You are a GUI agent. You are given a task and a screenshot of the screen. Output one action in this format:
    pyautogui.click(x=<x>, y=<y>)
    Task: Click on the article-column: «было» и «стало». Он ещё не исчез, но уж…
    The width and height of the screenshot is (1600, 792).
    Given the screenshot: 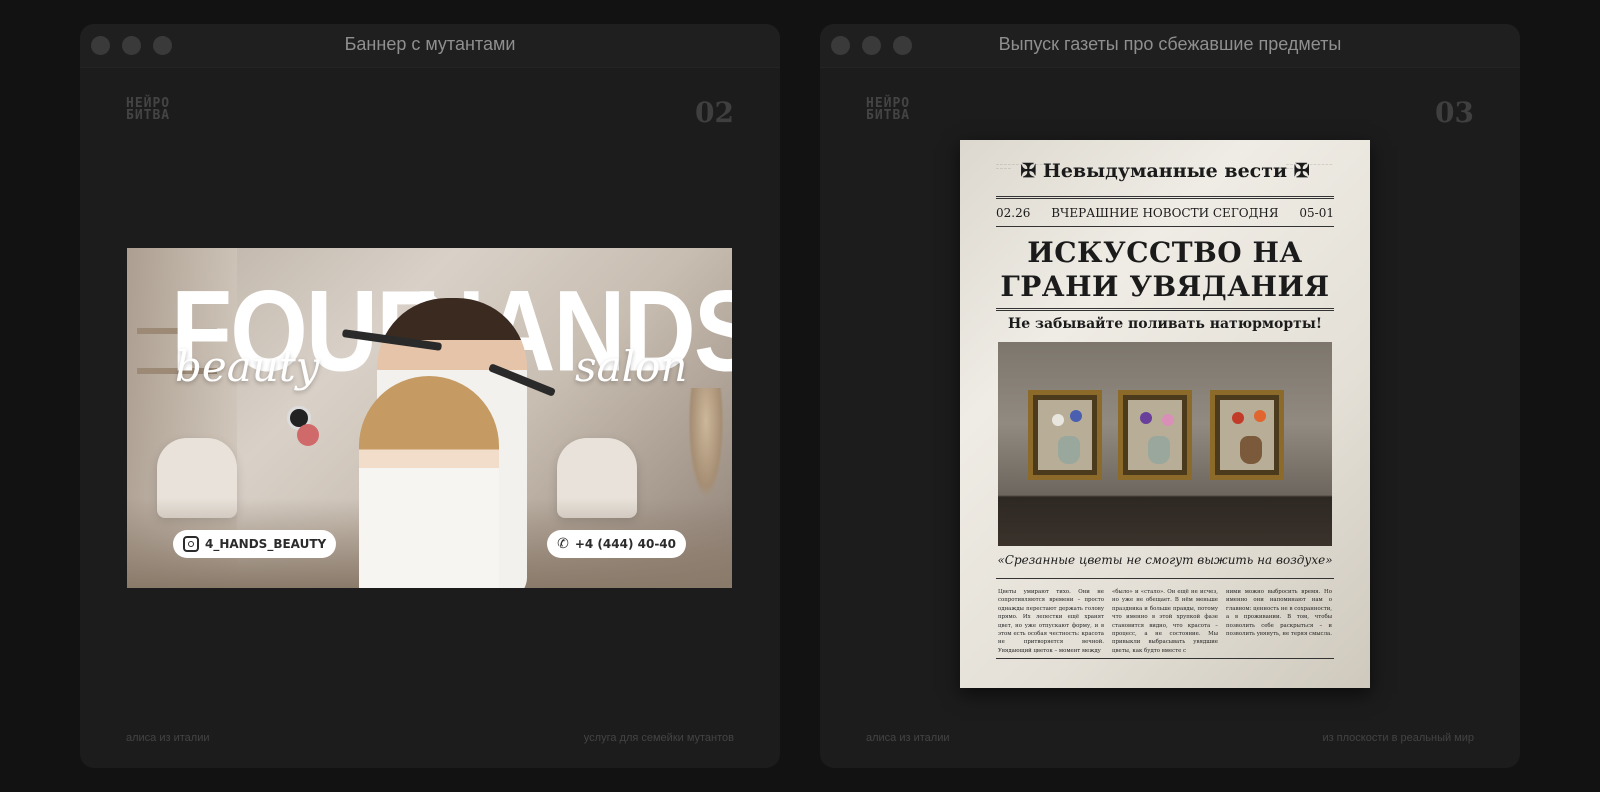 What is the action you would take?
    pyautogui.click(x=1165, y=621)
    